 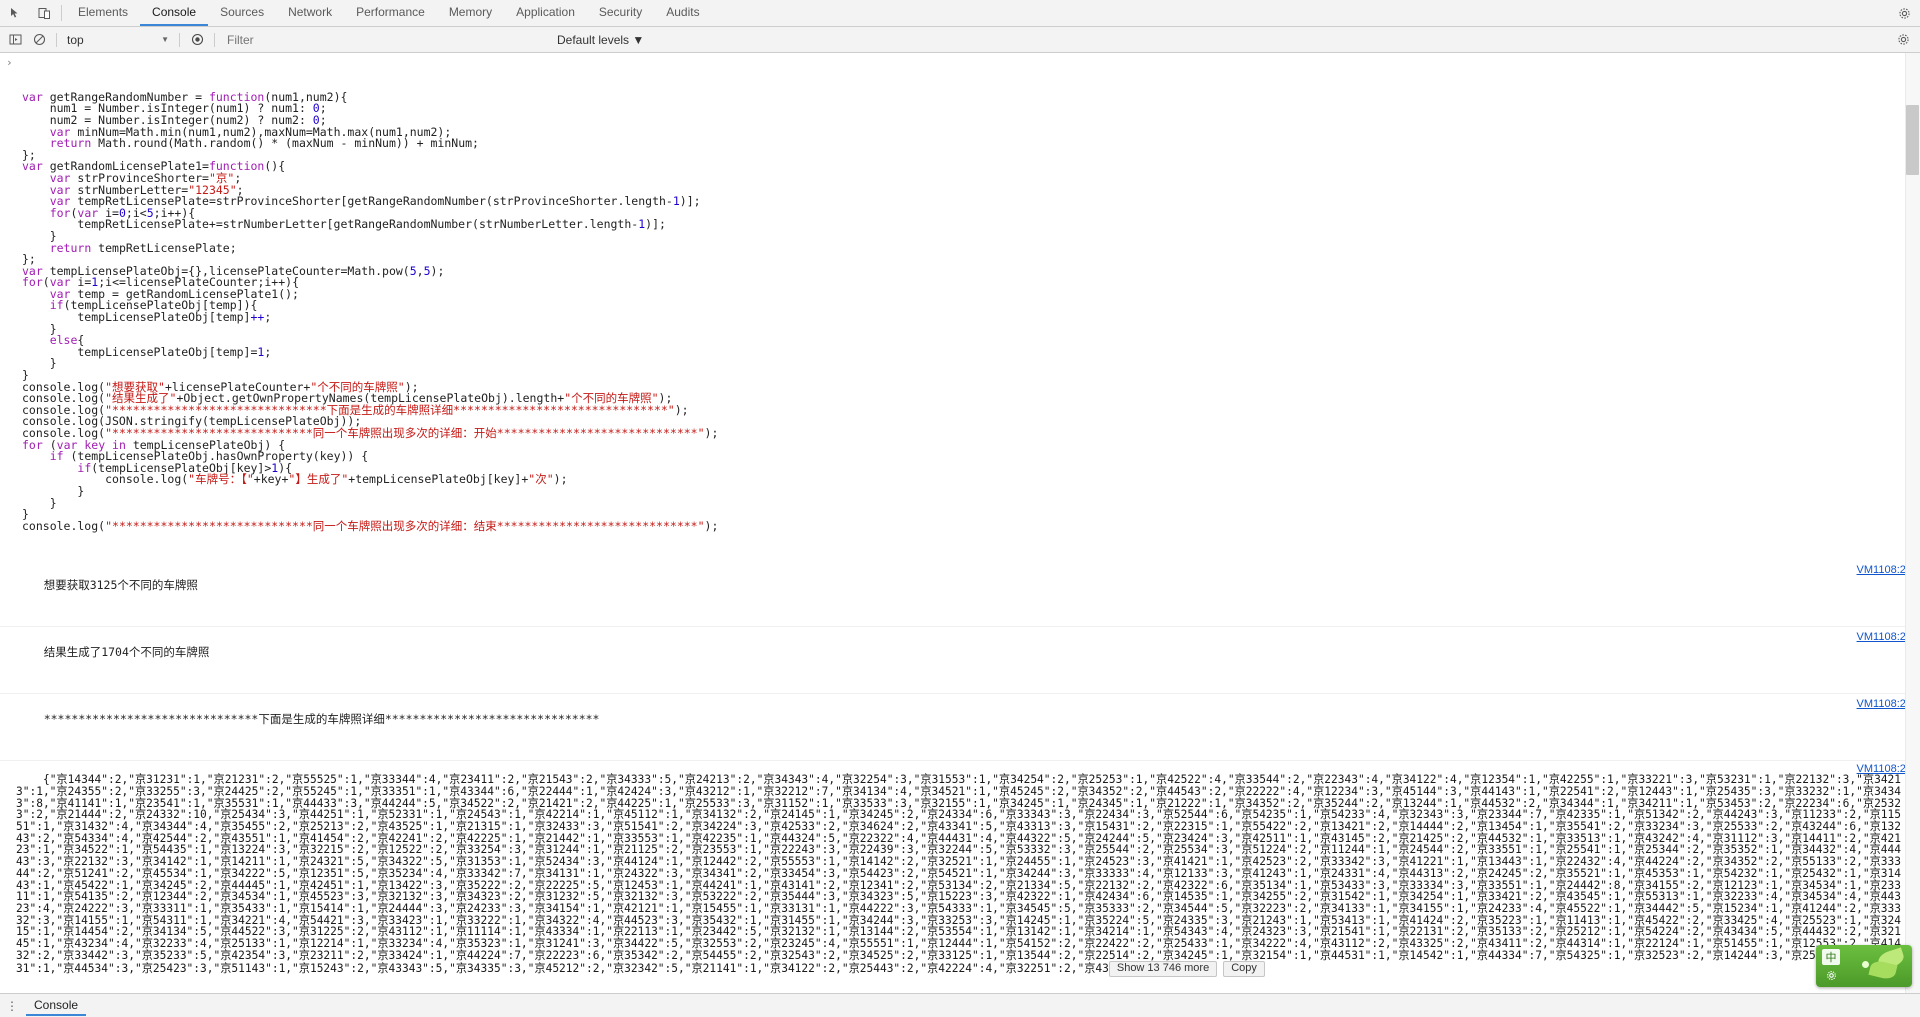 I want to click on tab-security: Security, so click(x=620, y=13).